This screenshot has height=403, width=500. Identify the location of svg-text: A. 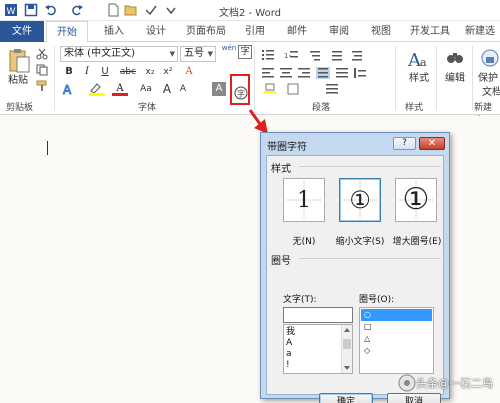
(67, 89).